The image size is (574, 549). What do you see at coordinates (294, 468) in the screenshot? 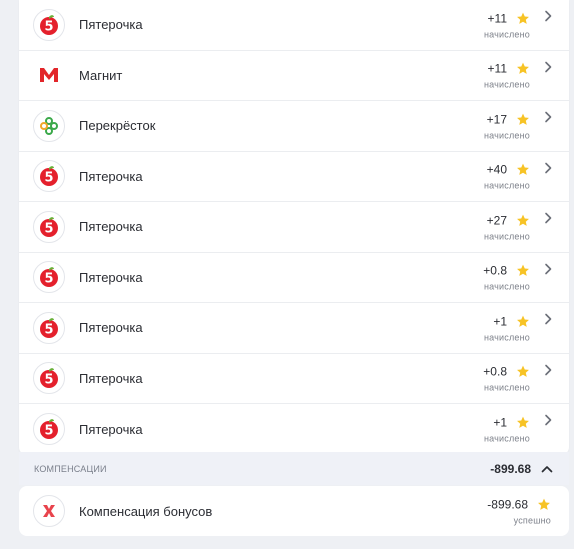
I see `compensation-section-header: КОМПЕНСАЦИИ -899.68` at bounding box center [294, 468].